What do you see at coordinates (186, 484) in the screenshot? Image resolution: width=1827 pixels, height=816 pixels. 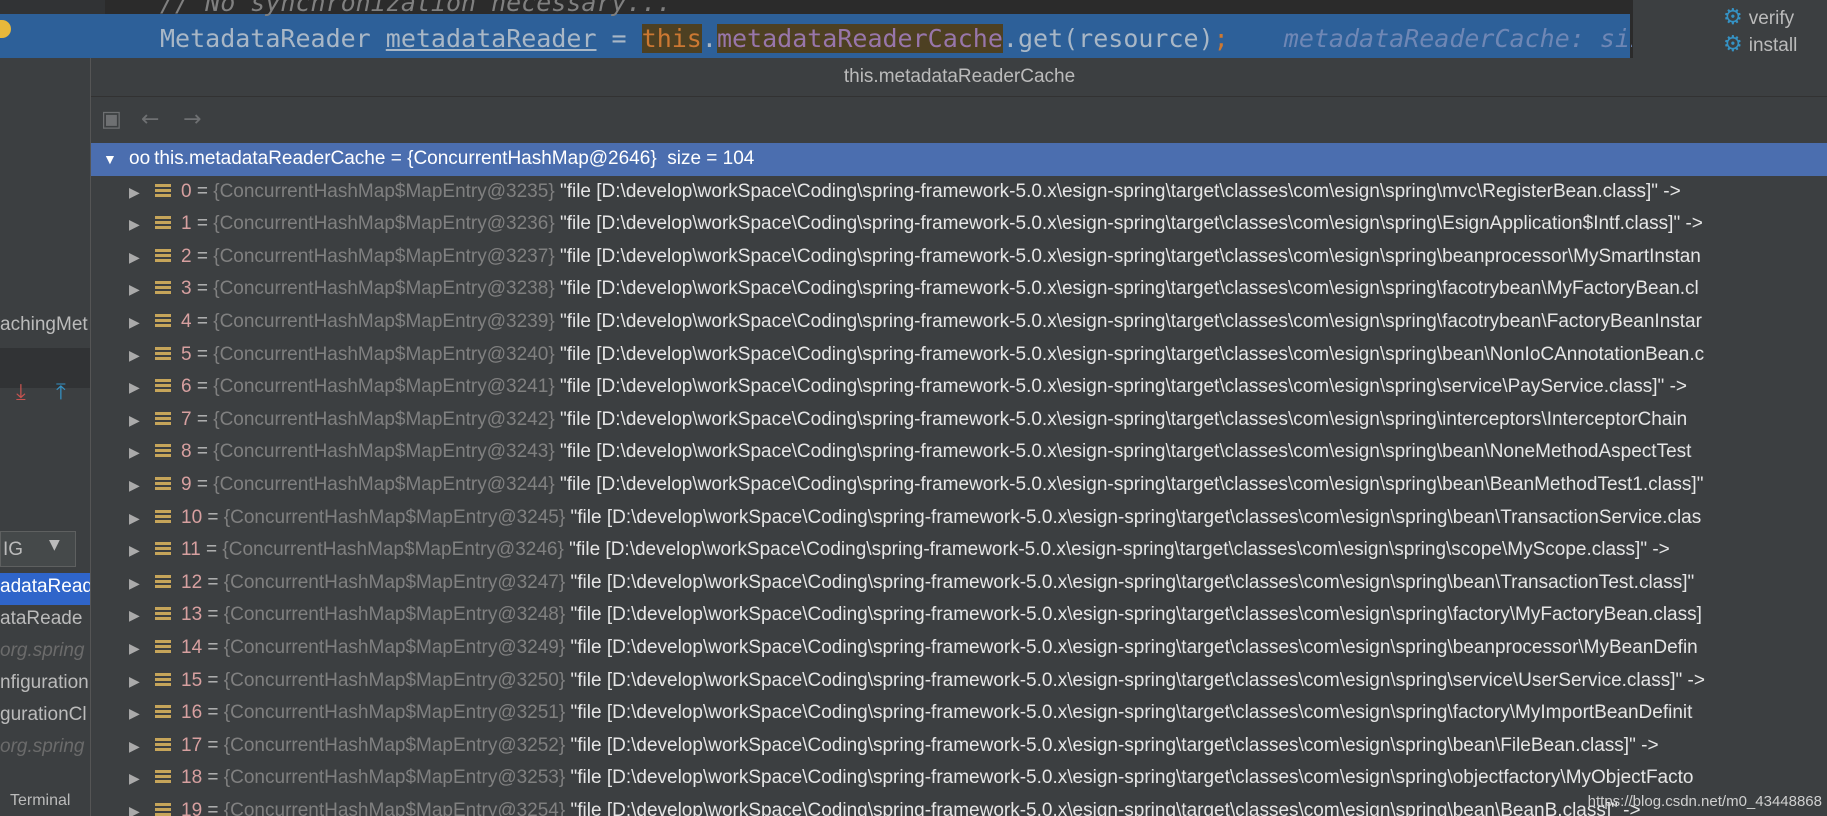 I see `entry-index: 9` at bounding box center [186, 484].